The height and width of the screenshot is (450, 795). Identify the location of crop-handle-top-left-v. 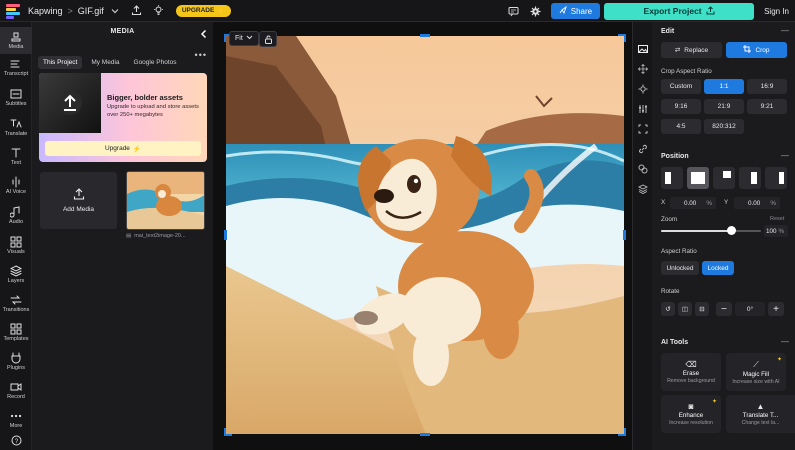
(225, 38).